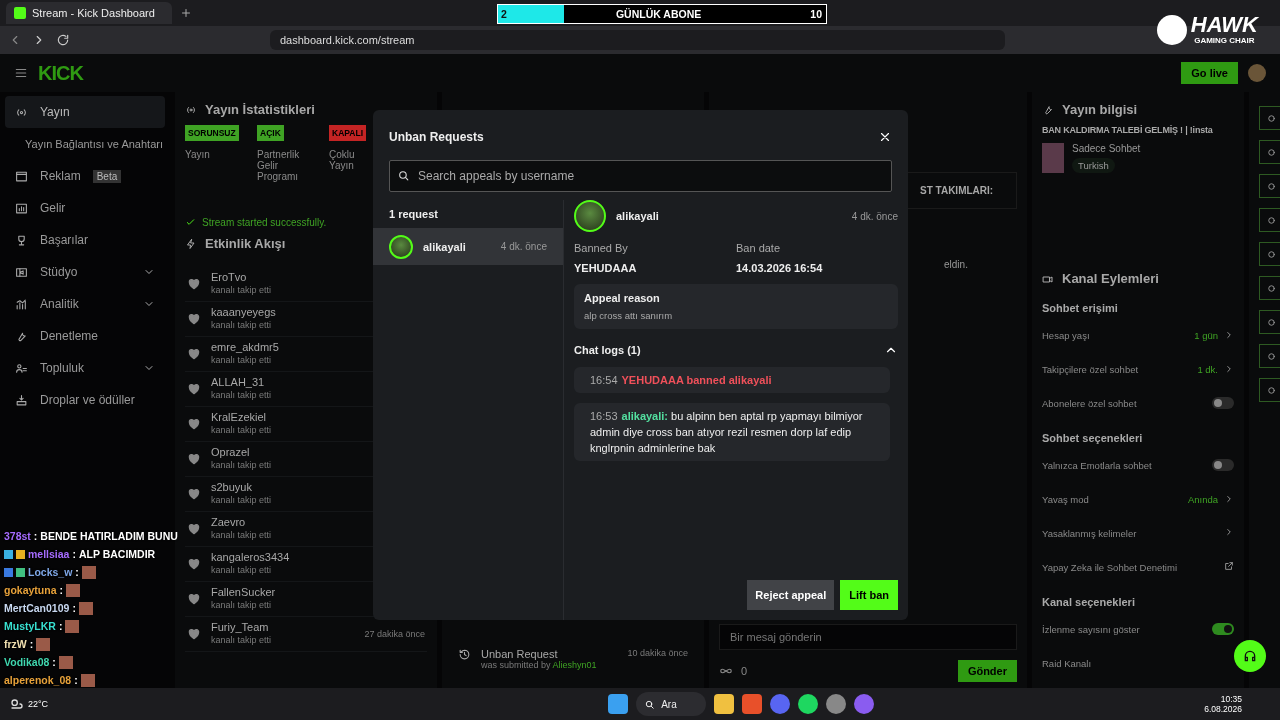 This screenshot has width=1280, height=720. Describe the element at coordinates (752, 704) in the screenshot. I see `browser-app-icon` at that location.